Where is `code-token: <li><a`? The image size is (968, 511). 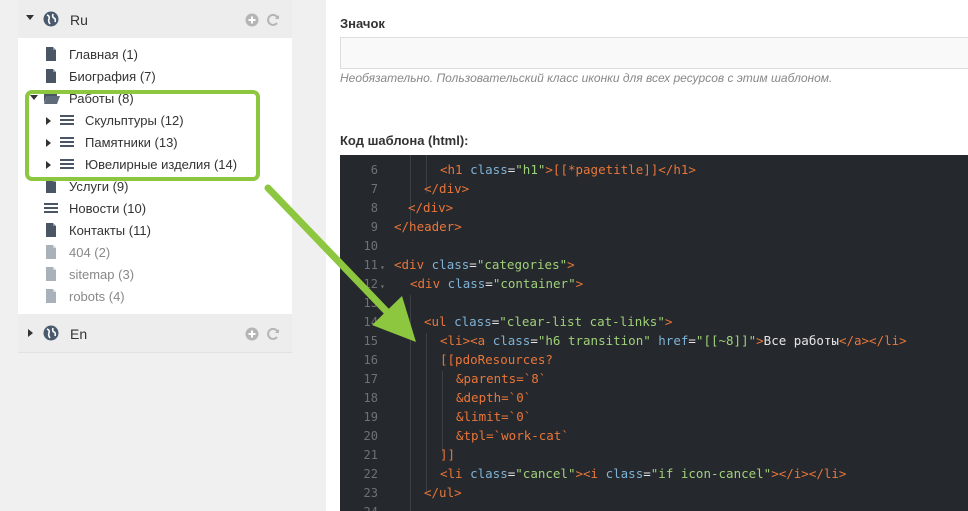 code-token: <li><a is located at coordinates (466, 340).